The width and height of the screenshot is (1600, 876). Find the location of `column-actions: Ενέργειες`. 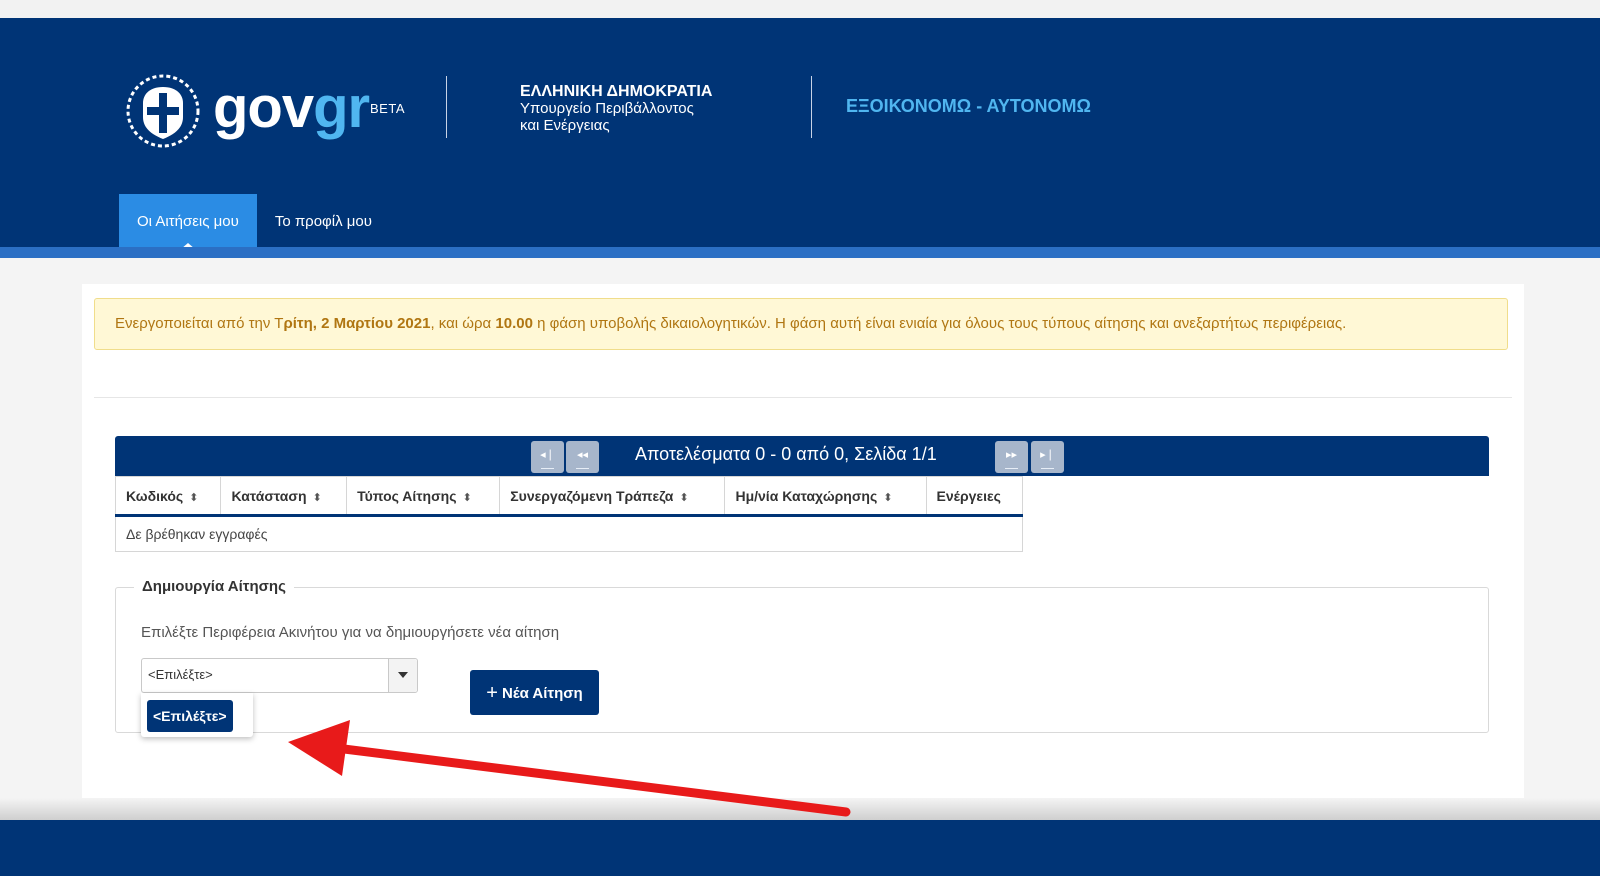

column-actions: Ενέργειες is located at coordinates (974, 496).